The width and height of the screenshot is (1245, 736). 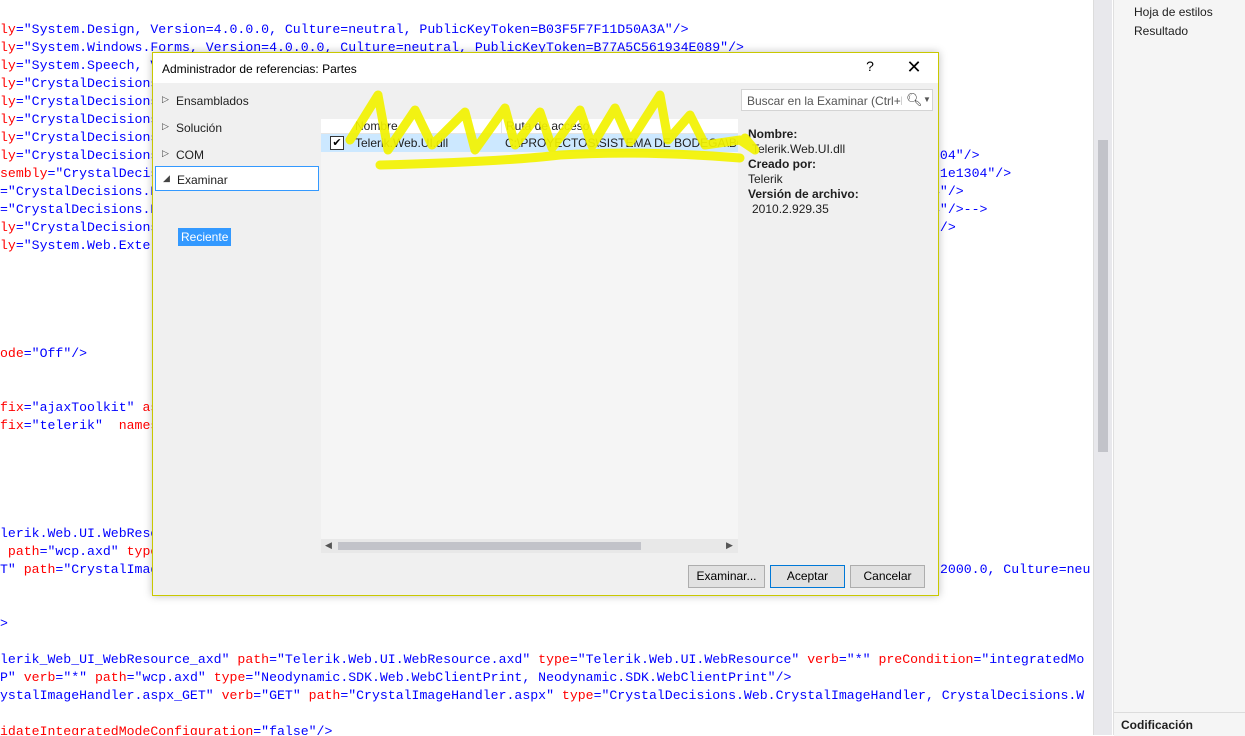 I want to click on search-icon: 🔍︎, so click(x=914, y=100).